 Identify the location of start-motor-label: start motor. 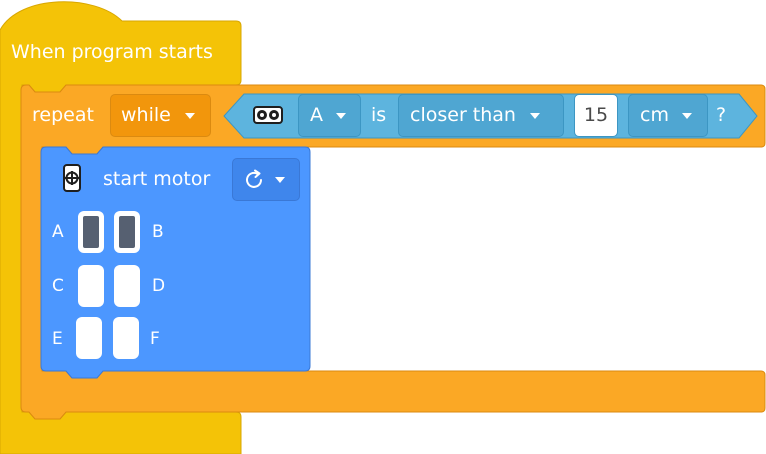
(157, 179).